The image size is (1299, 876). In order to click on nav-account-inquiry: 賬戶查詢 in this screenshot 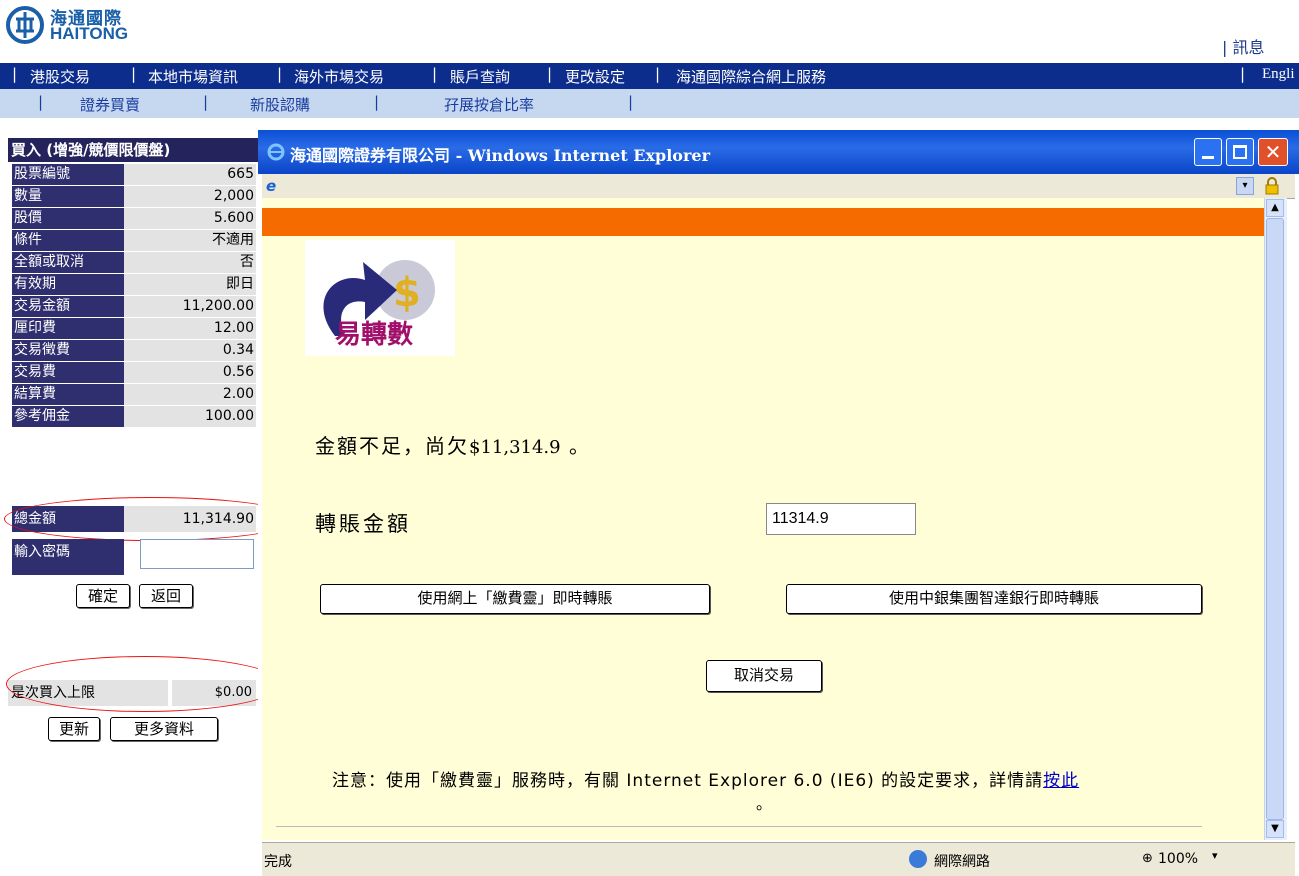, I will do `click(480, 76)`.